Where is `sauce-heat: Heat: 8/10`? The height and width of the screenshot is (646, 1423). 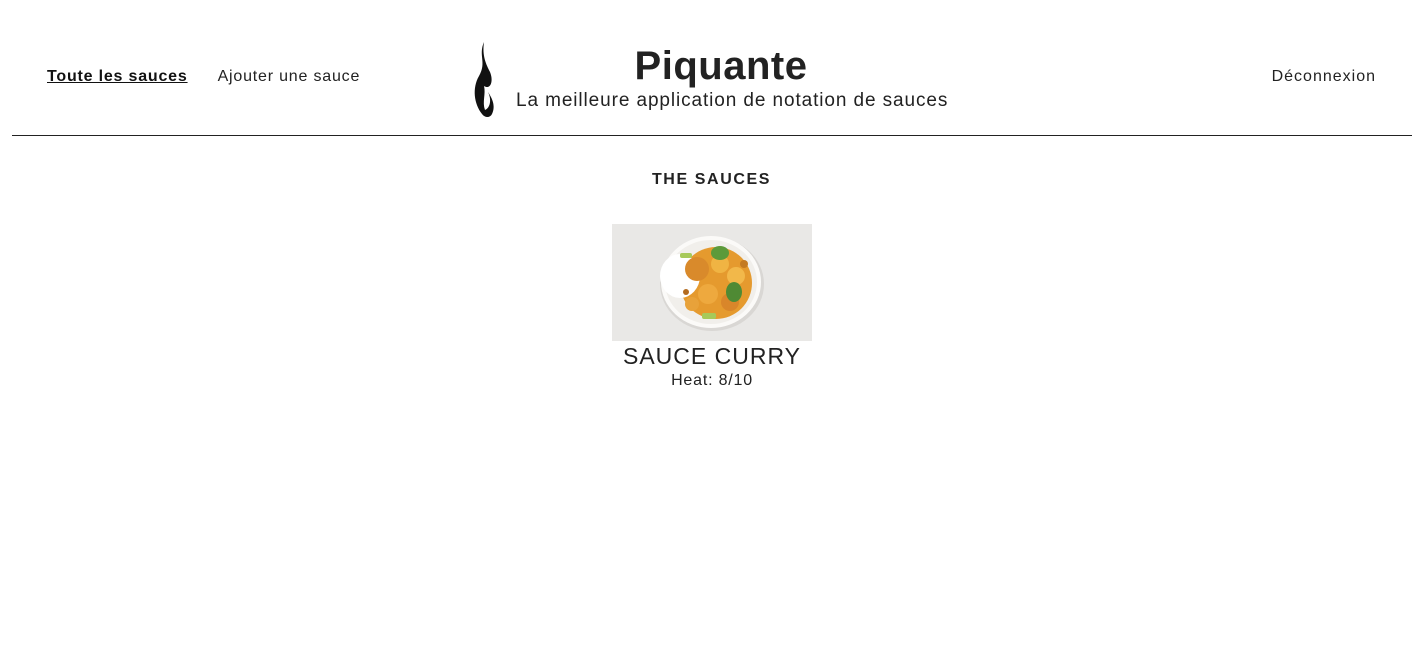
sauce-heat: Heat: 8/10 is located at coordinates (712, 380).